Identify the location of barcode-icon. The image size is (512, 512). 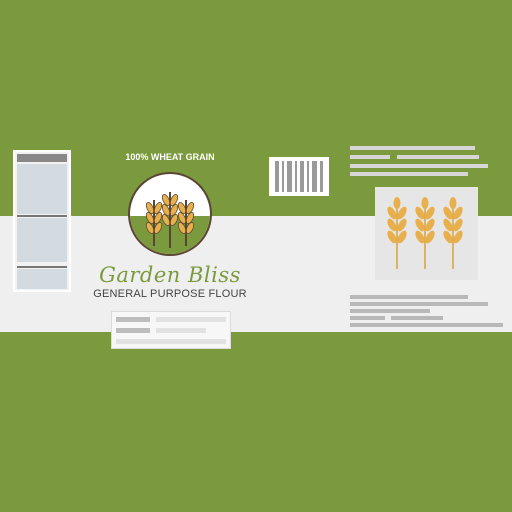
(299, 176).